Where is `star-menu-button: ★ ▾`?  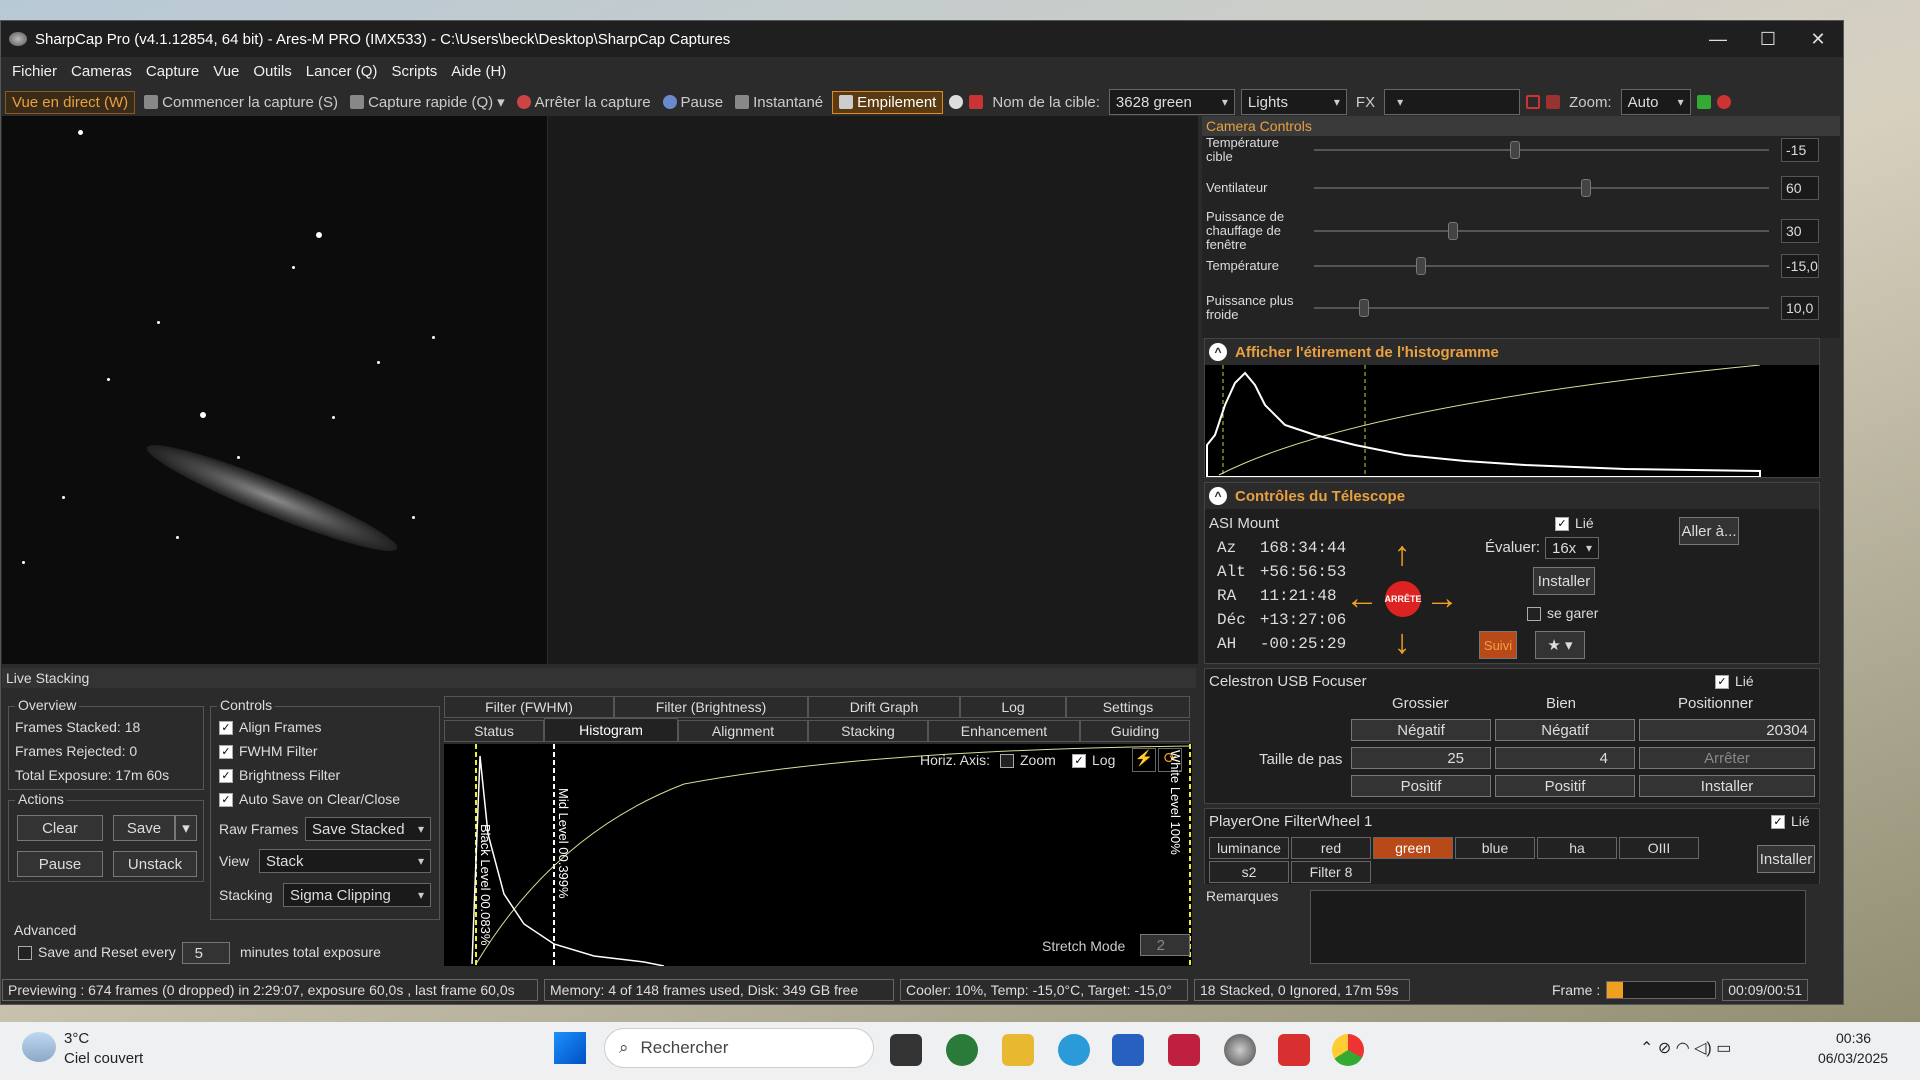
star-menu-button: ★ ▾ is located at coordinates (1560, 645).